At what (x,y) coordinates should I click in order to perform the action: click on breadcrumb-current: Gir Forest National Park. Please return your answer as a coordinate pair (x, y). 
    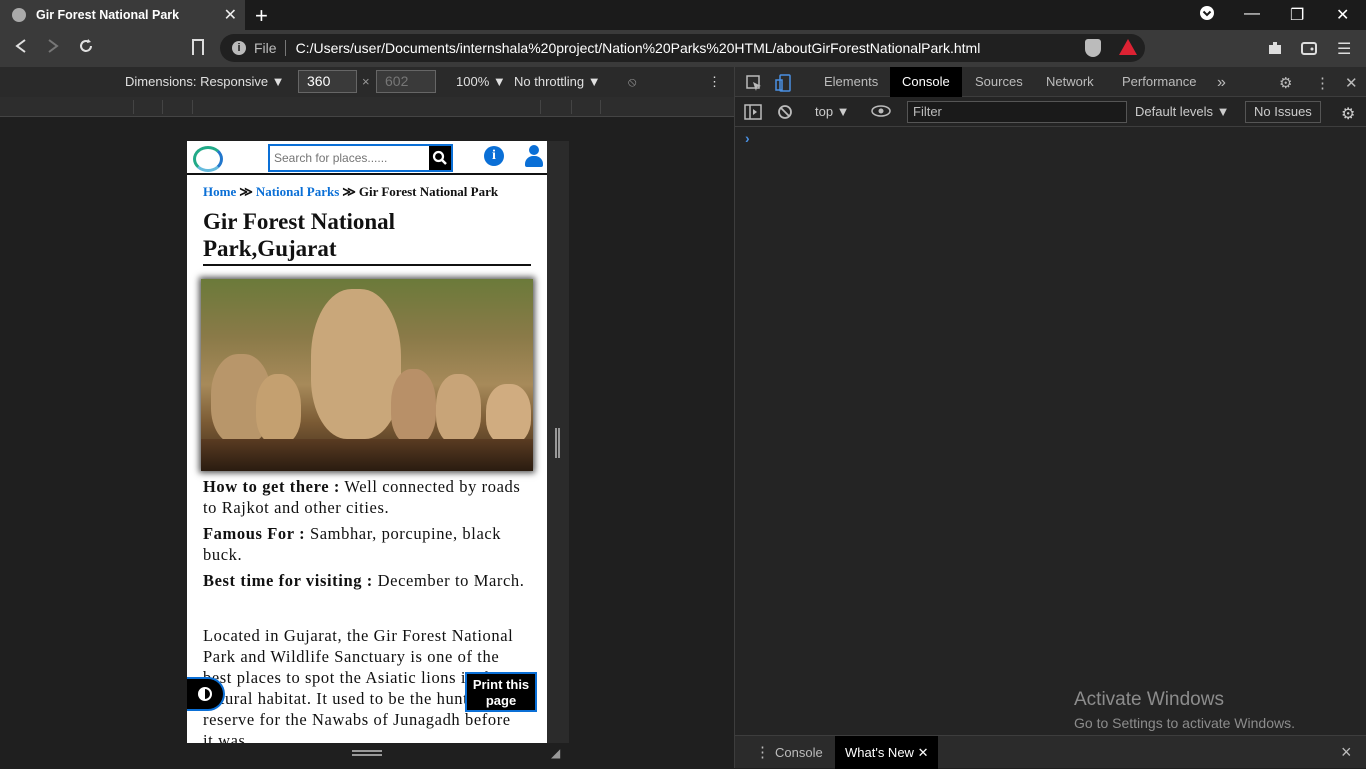
    Looking at the image, I should click on (428, 191).